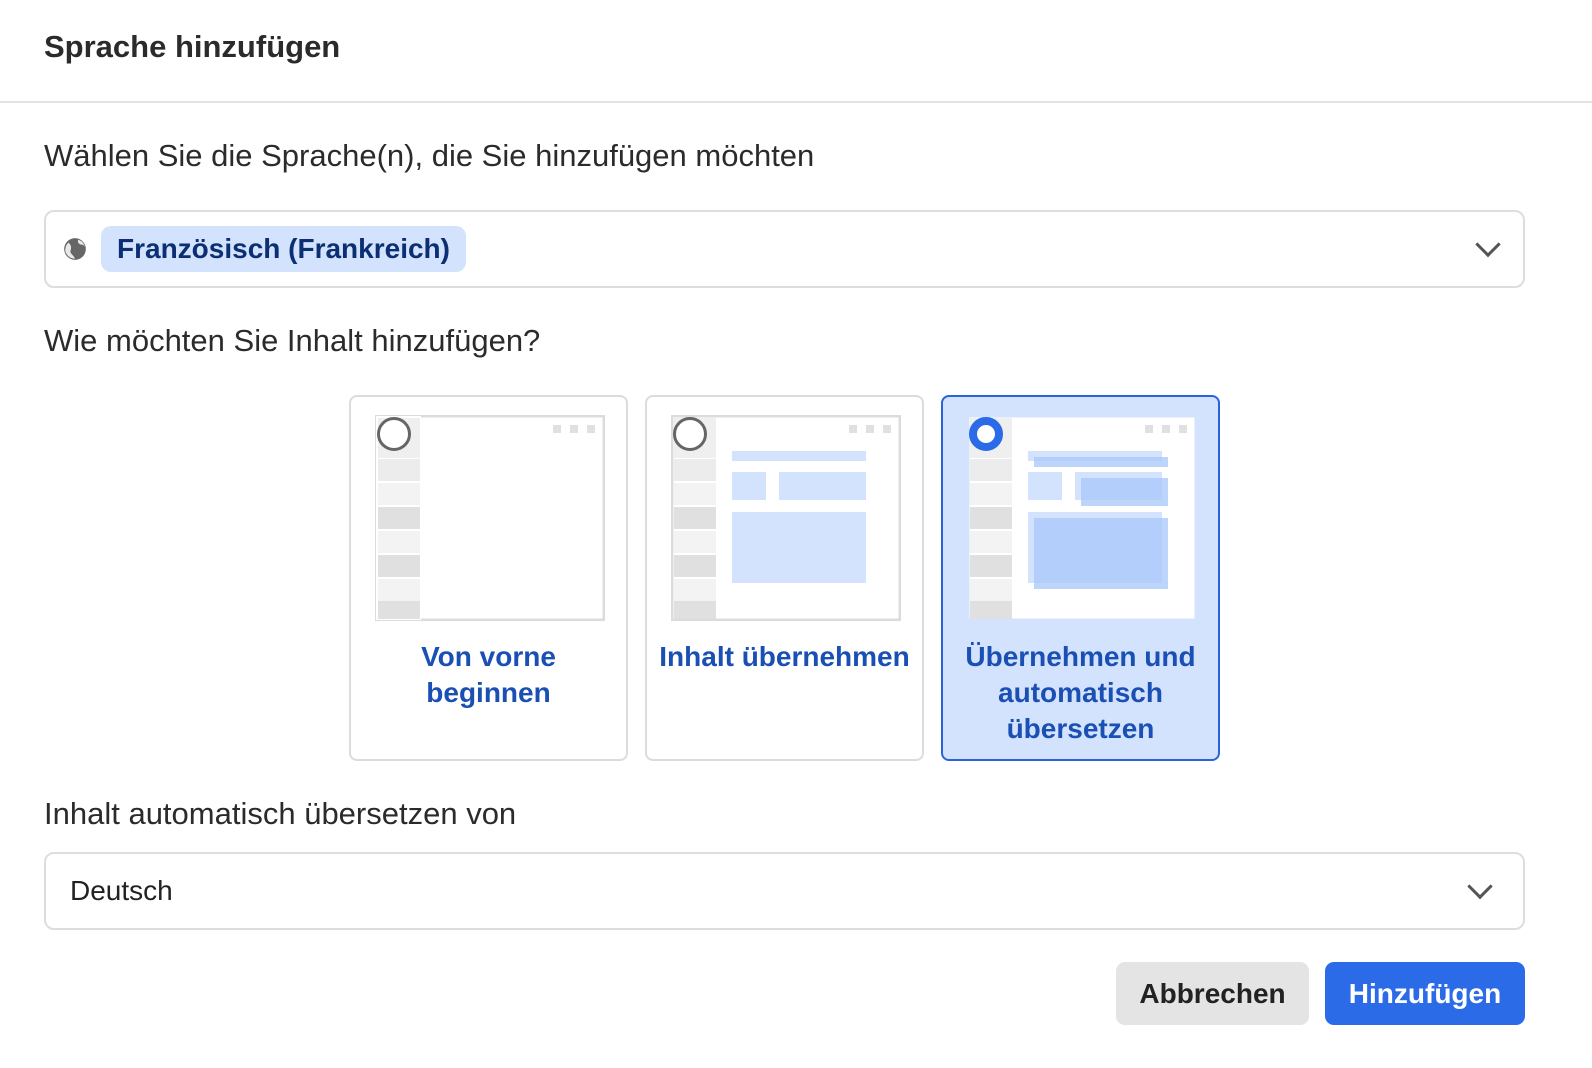 Image resolution: width=1592 pixels, height=1068 pixels. What do you see at coordinates (1082, 518) in the screenshot?
I see `translated-page-illustration` at bounding box center [1082, 518].